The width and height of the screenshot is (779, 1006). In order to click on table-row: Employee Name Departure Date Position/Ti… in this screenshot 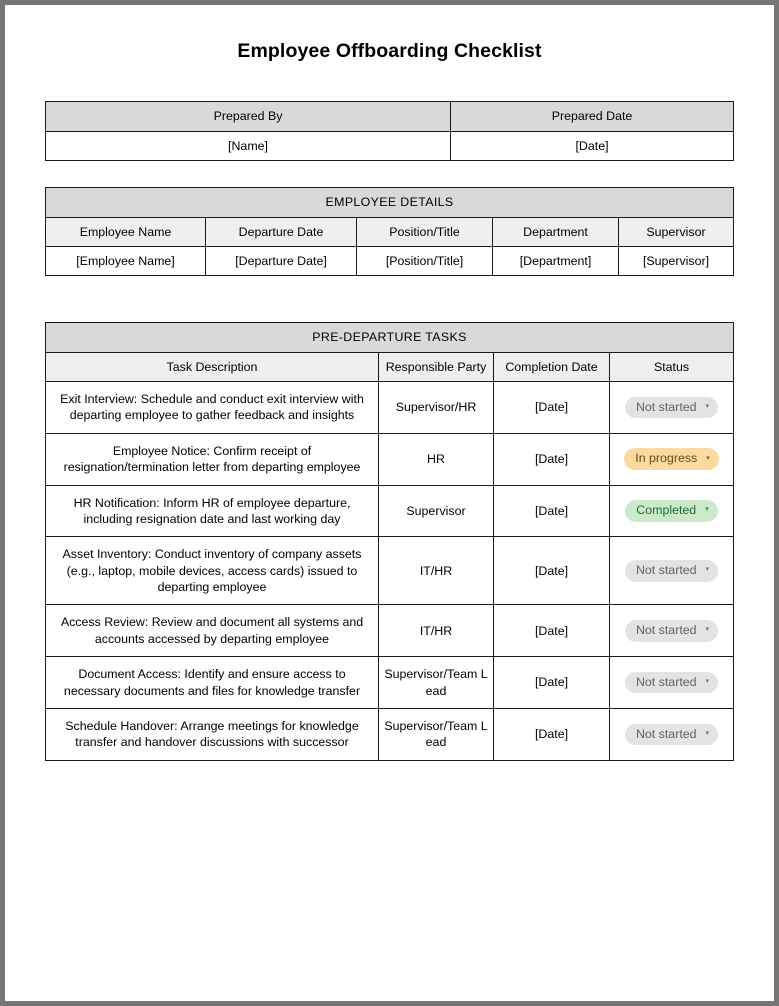, I will do `click(390, 231)`.